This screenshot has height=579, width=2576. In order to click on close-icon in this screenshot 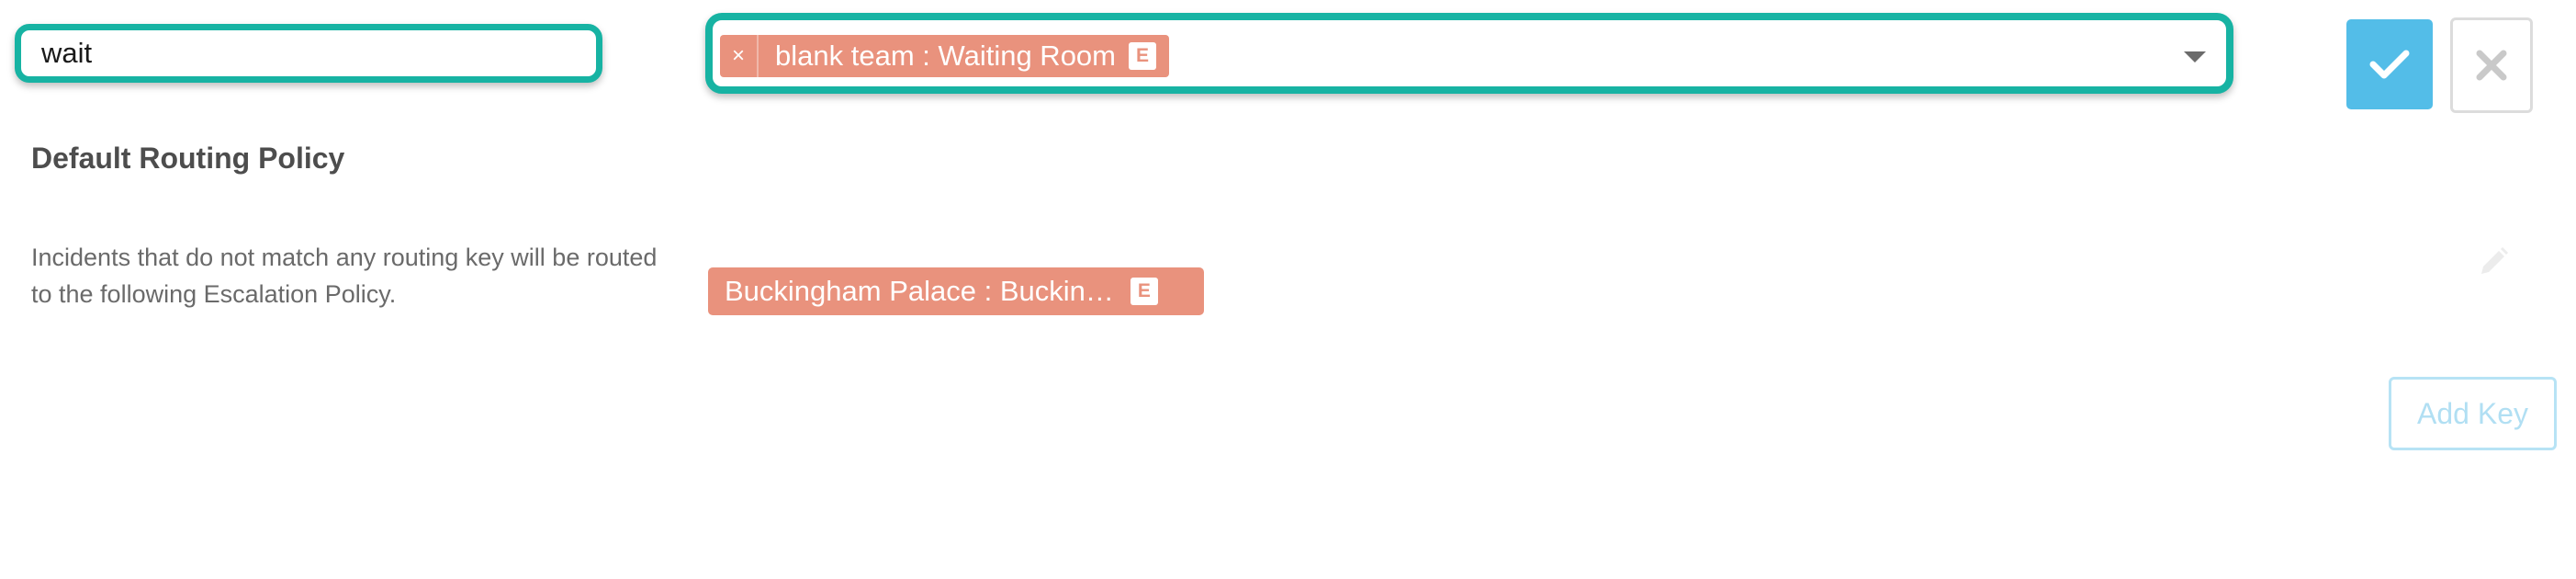, I will do `click(2491, 65)`.